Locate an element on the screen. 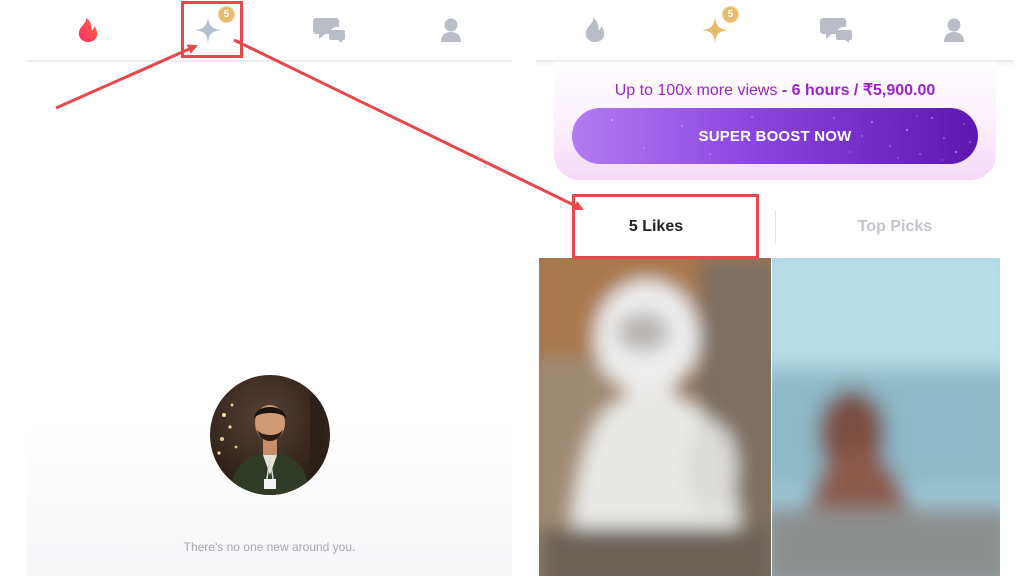 Image resolution: width=1024 pixels, height=576 pixels. tab-likes: 5 Likes is located at coordinates (656, 227).